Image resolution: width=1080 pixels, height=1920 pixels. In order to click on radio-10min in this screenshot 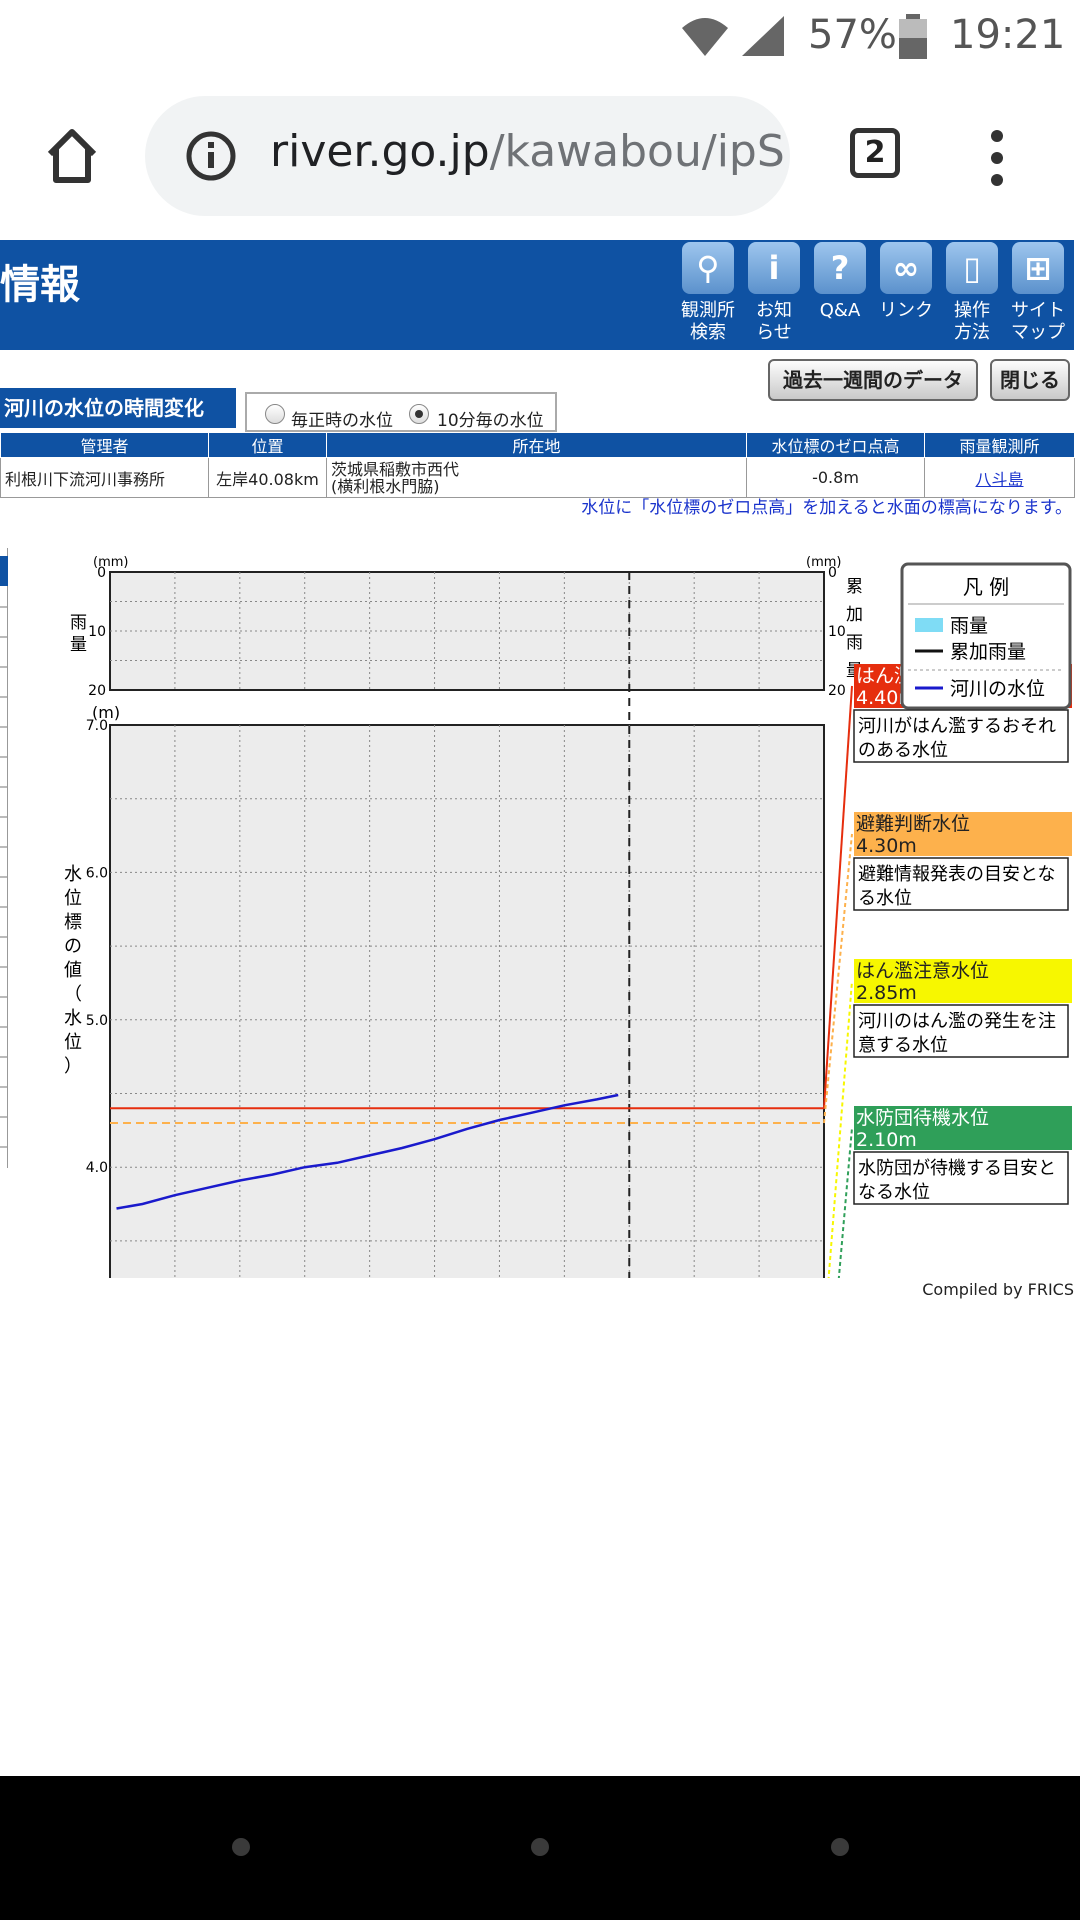, I will do `click(419, 414)`.